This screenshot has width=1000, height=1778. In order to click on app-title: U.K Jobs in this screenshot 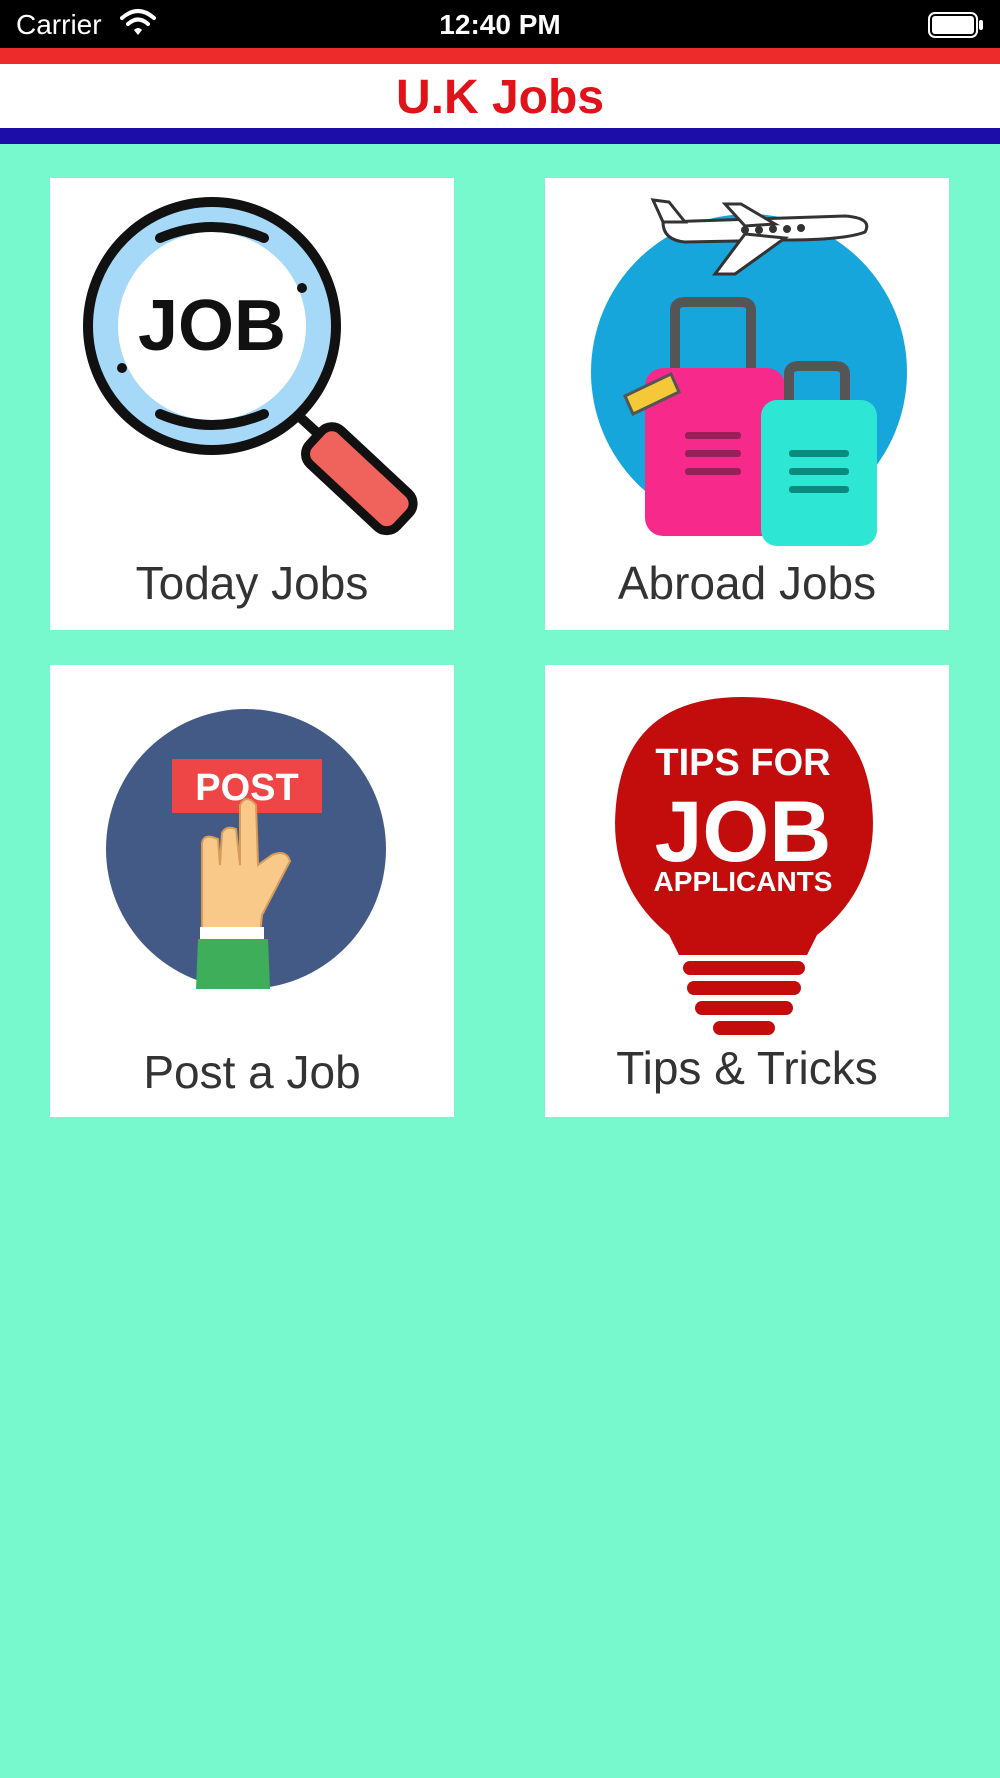, I will do `click(500, 97)`.